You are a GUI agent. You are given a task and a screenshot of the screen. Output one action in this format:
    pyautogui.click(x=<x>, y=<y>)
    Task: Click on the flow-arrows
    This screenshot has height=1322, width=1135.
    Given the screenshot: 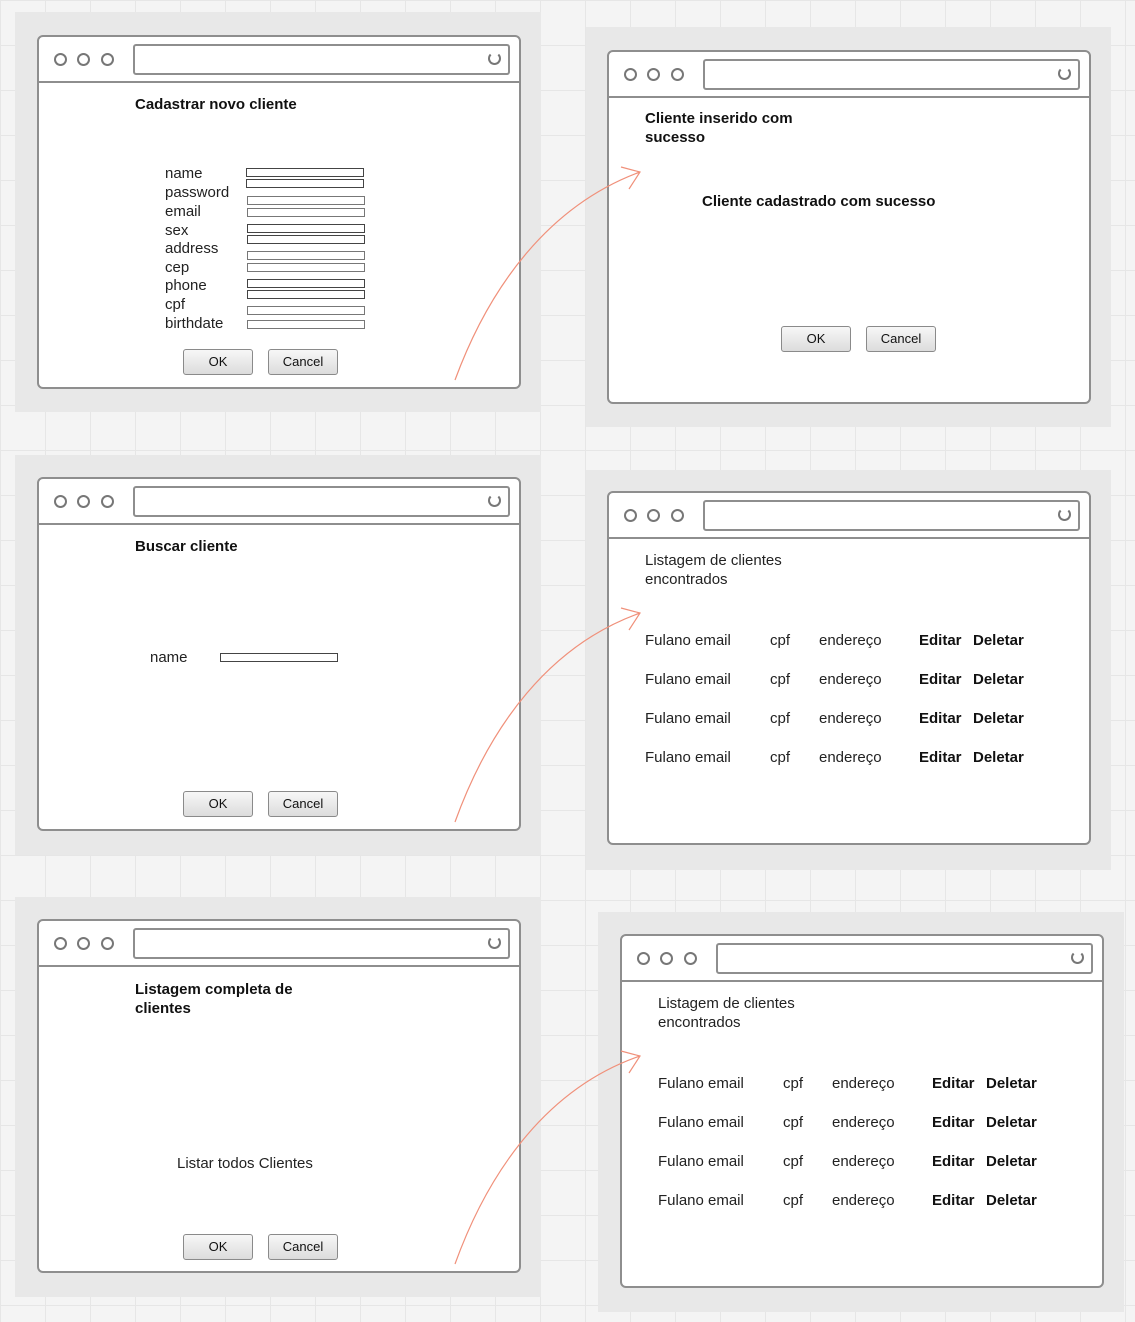 What is the action you would take?
    pyautogui.click(x=547, y=715)
    